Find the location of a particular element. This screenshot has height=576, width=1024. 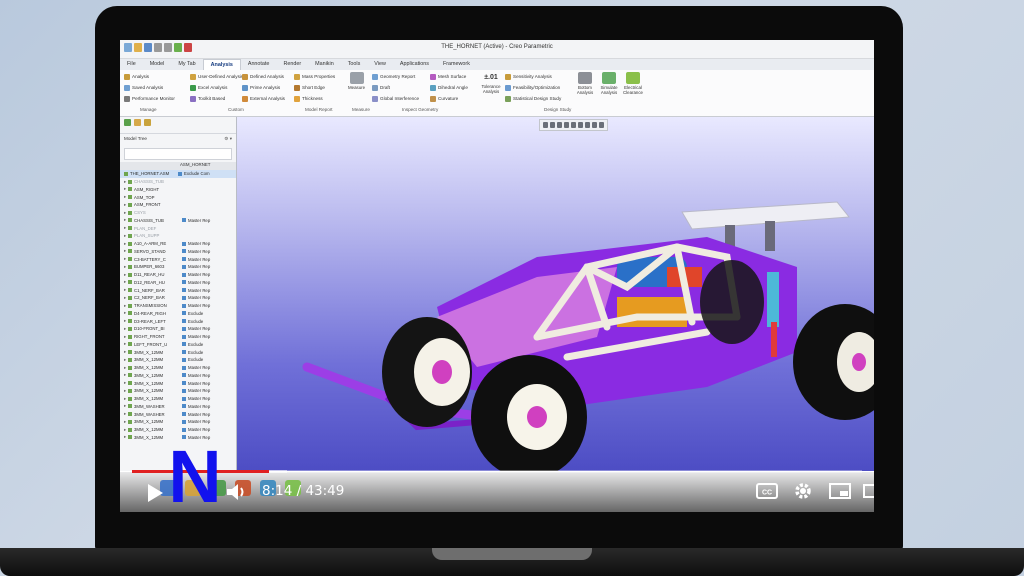

tree-row: ▸ RIGHT_FRONT Master Rep is located at coordinates (178, 337).